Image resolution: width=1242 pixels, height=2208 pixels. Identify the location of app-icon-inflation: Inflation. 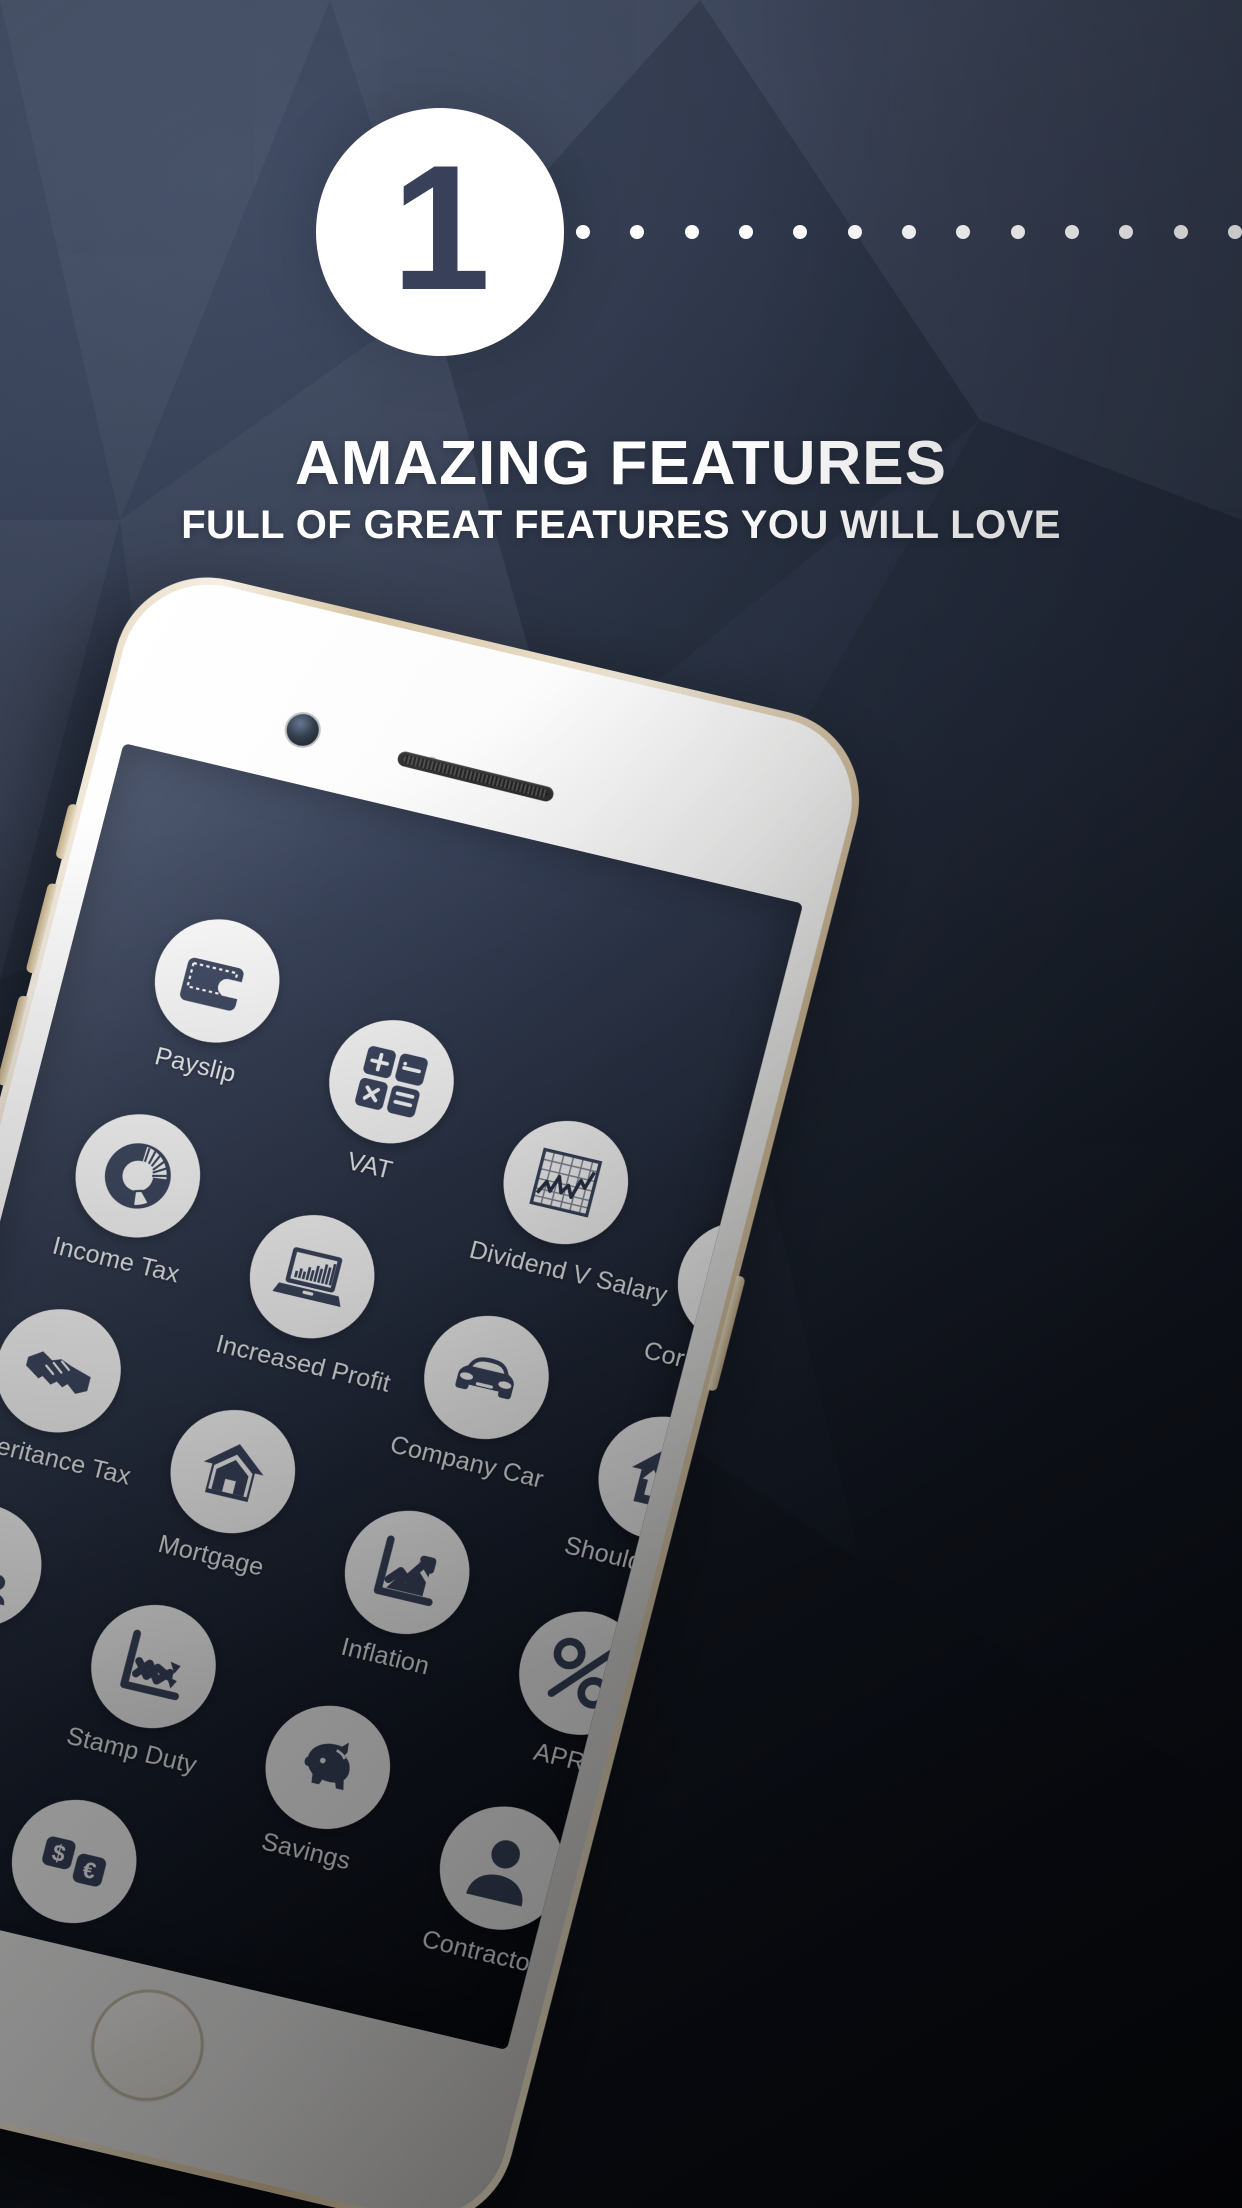
(402, 1592).